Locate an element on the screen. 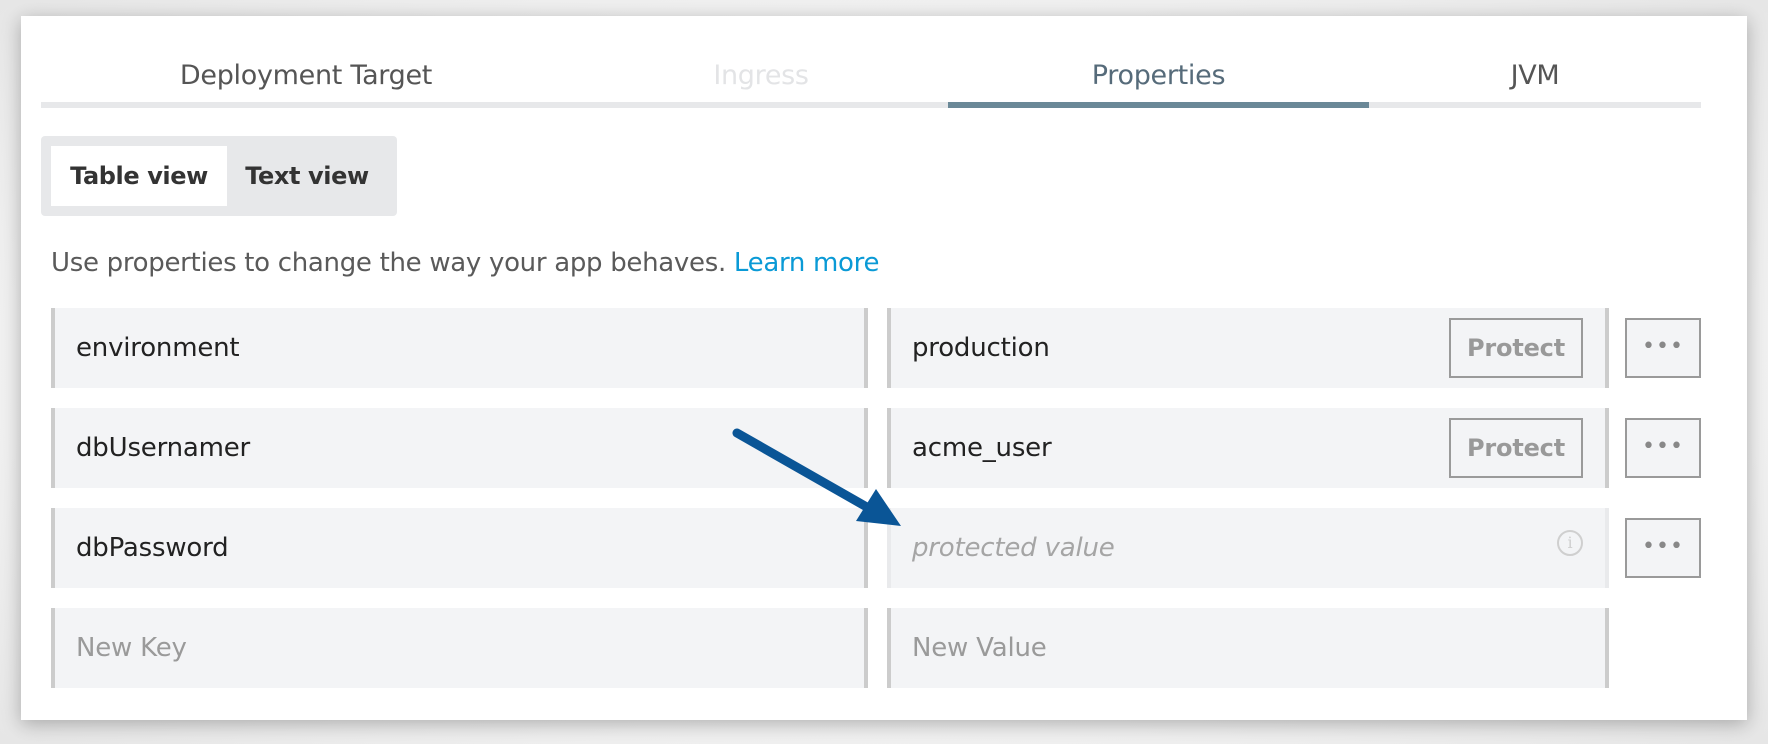 The height and width of the screenshot is (744, 1768). protected-value-field: protected value i is located at coordinates (1248, 548).